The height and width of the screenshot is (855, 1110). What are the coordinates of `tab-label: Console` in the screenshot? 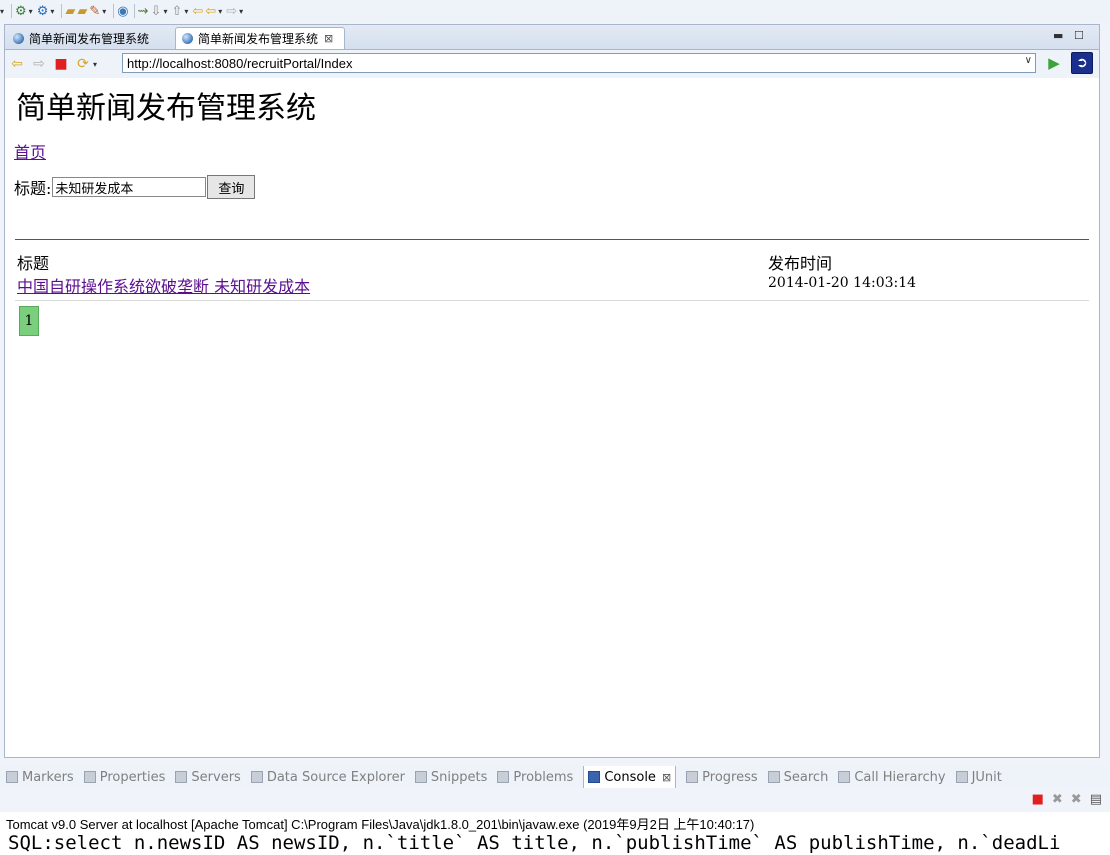 It's located at (630, 777).